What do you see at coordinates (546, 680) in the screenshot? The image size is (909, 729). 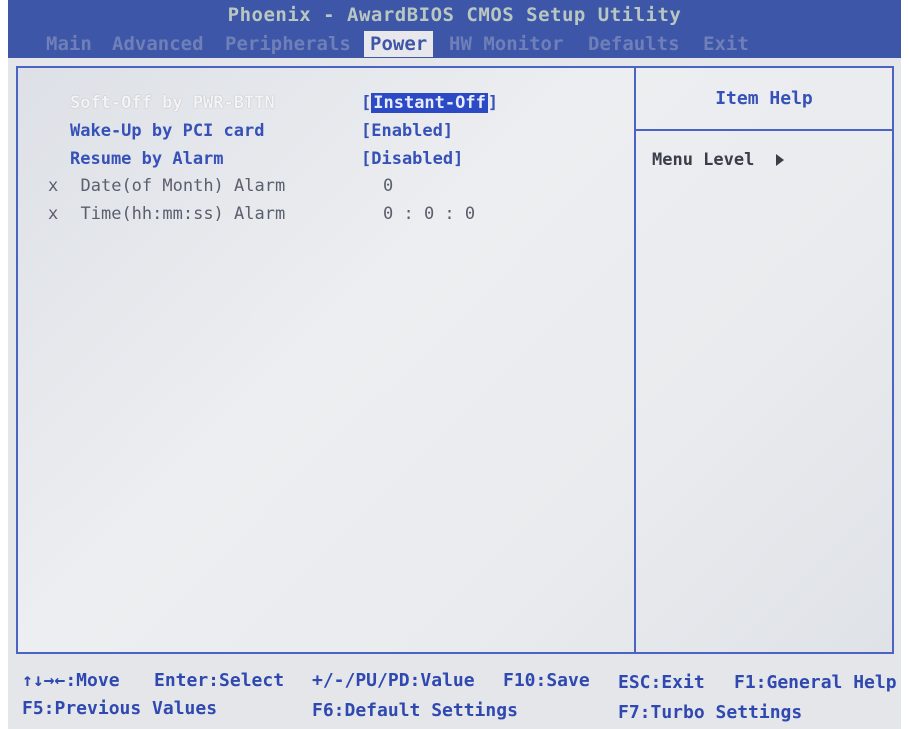 I see `hint-save: F10:Save` at bounding box center [546, 680].